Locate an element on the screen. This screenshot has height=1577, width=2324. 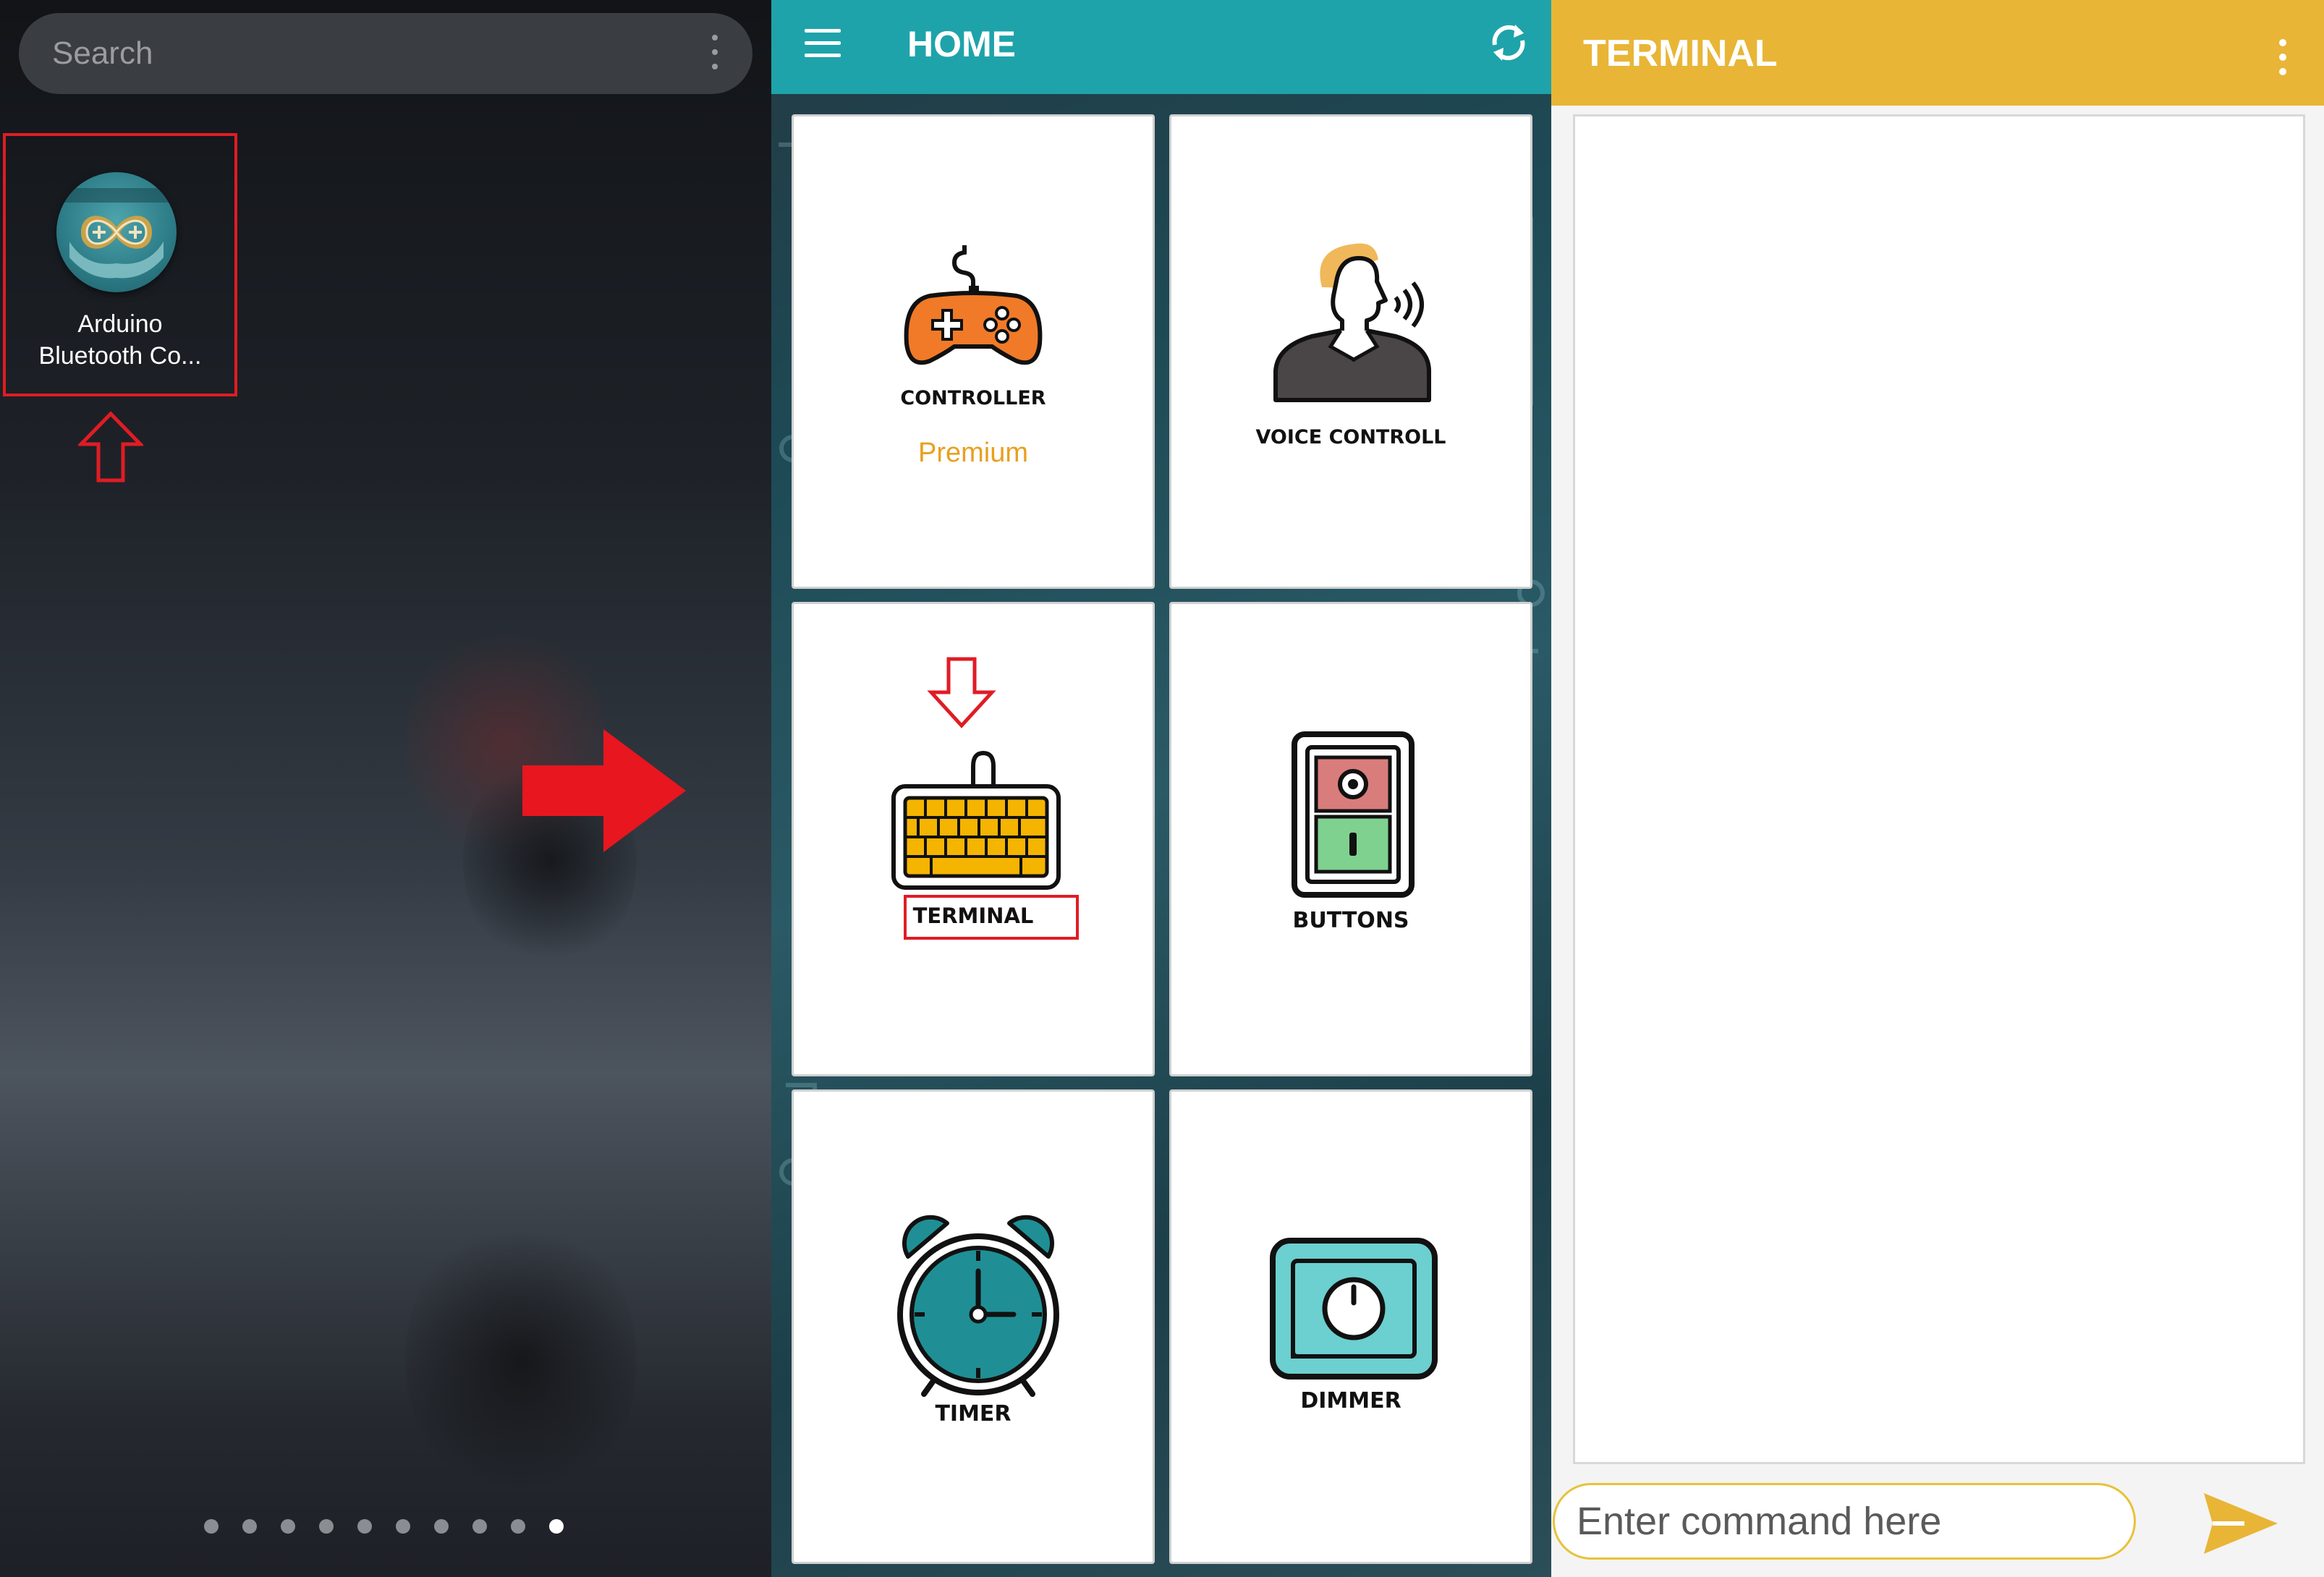
card-voice-control: VOICE CONTROLL is located at coordinates (1350, 351).